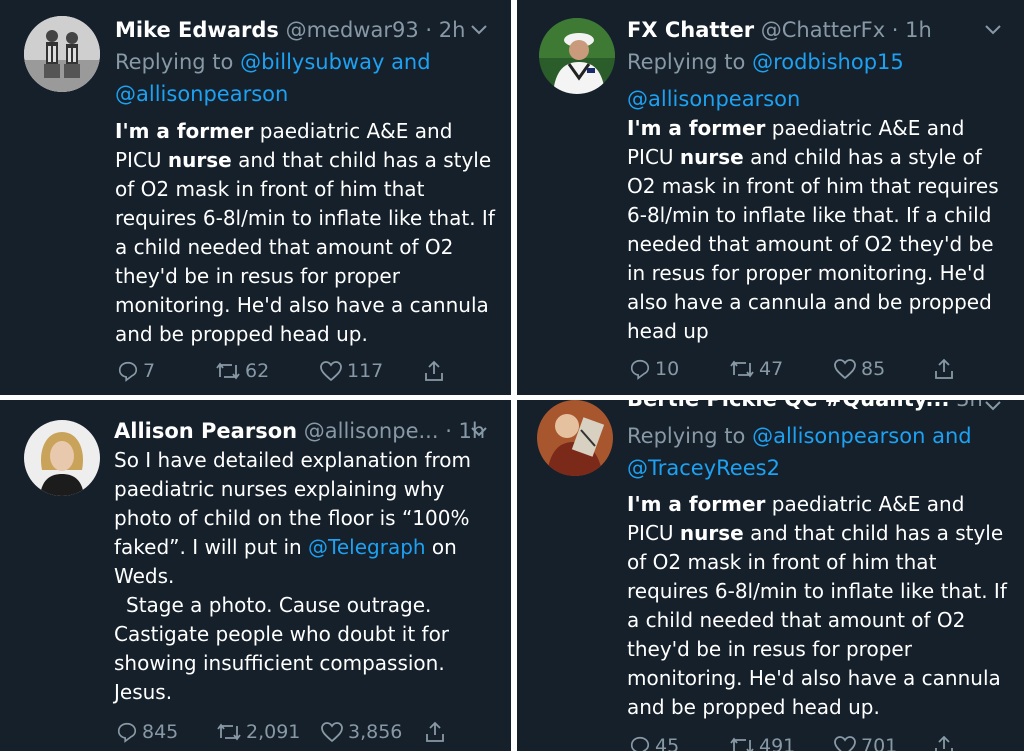 The height and width of the screenshot is (751, 1024). I want to click on like-button: 85, so click(883, 369).